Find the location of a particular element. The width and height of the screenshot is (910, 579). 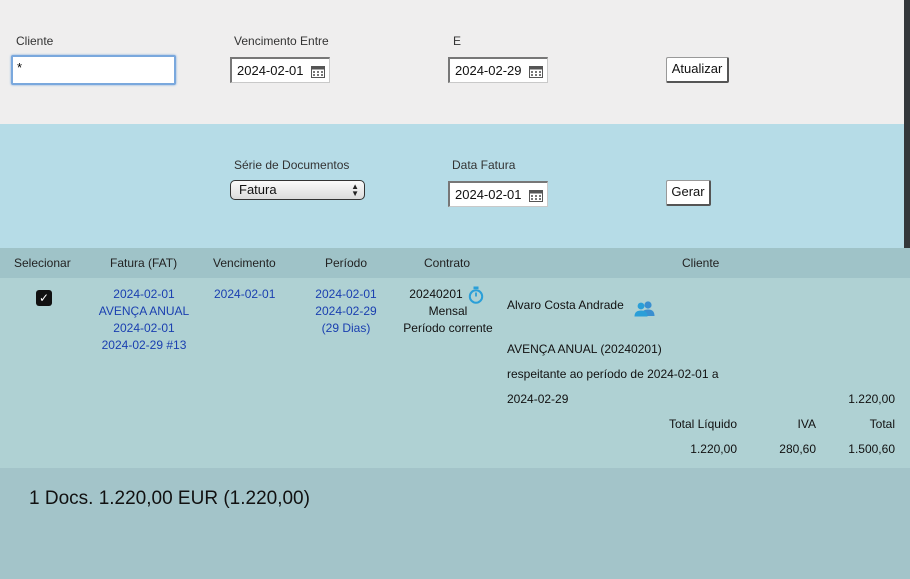

series-value: Fatura is located at coordinates (258, 189).